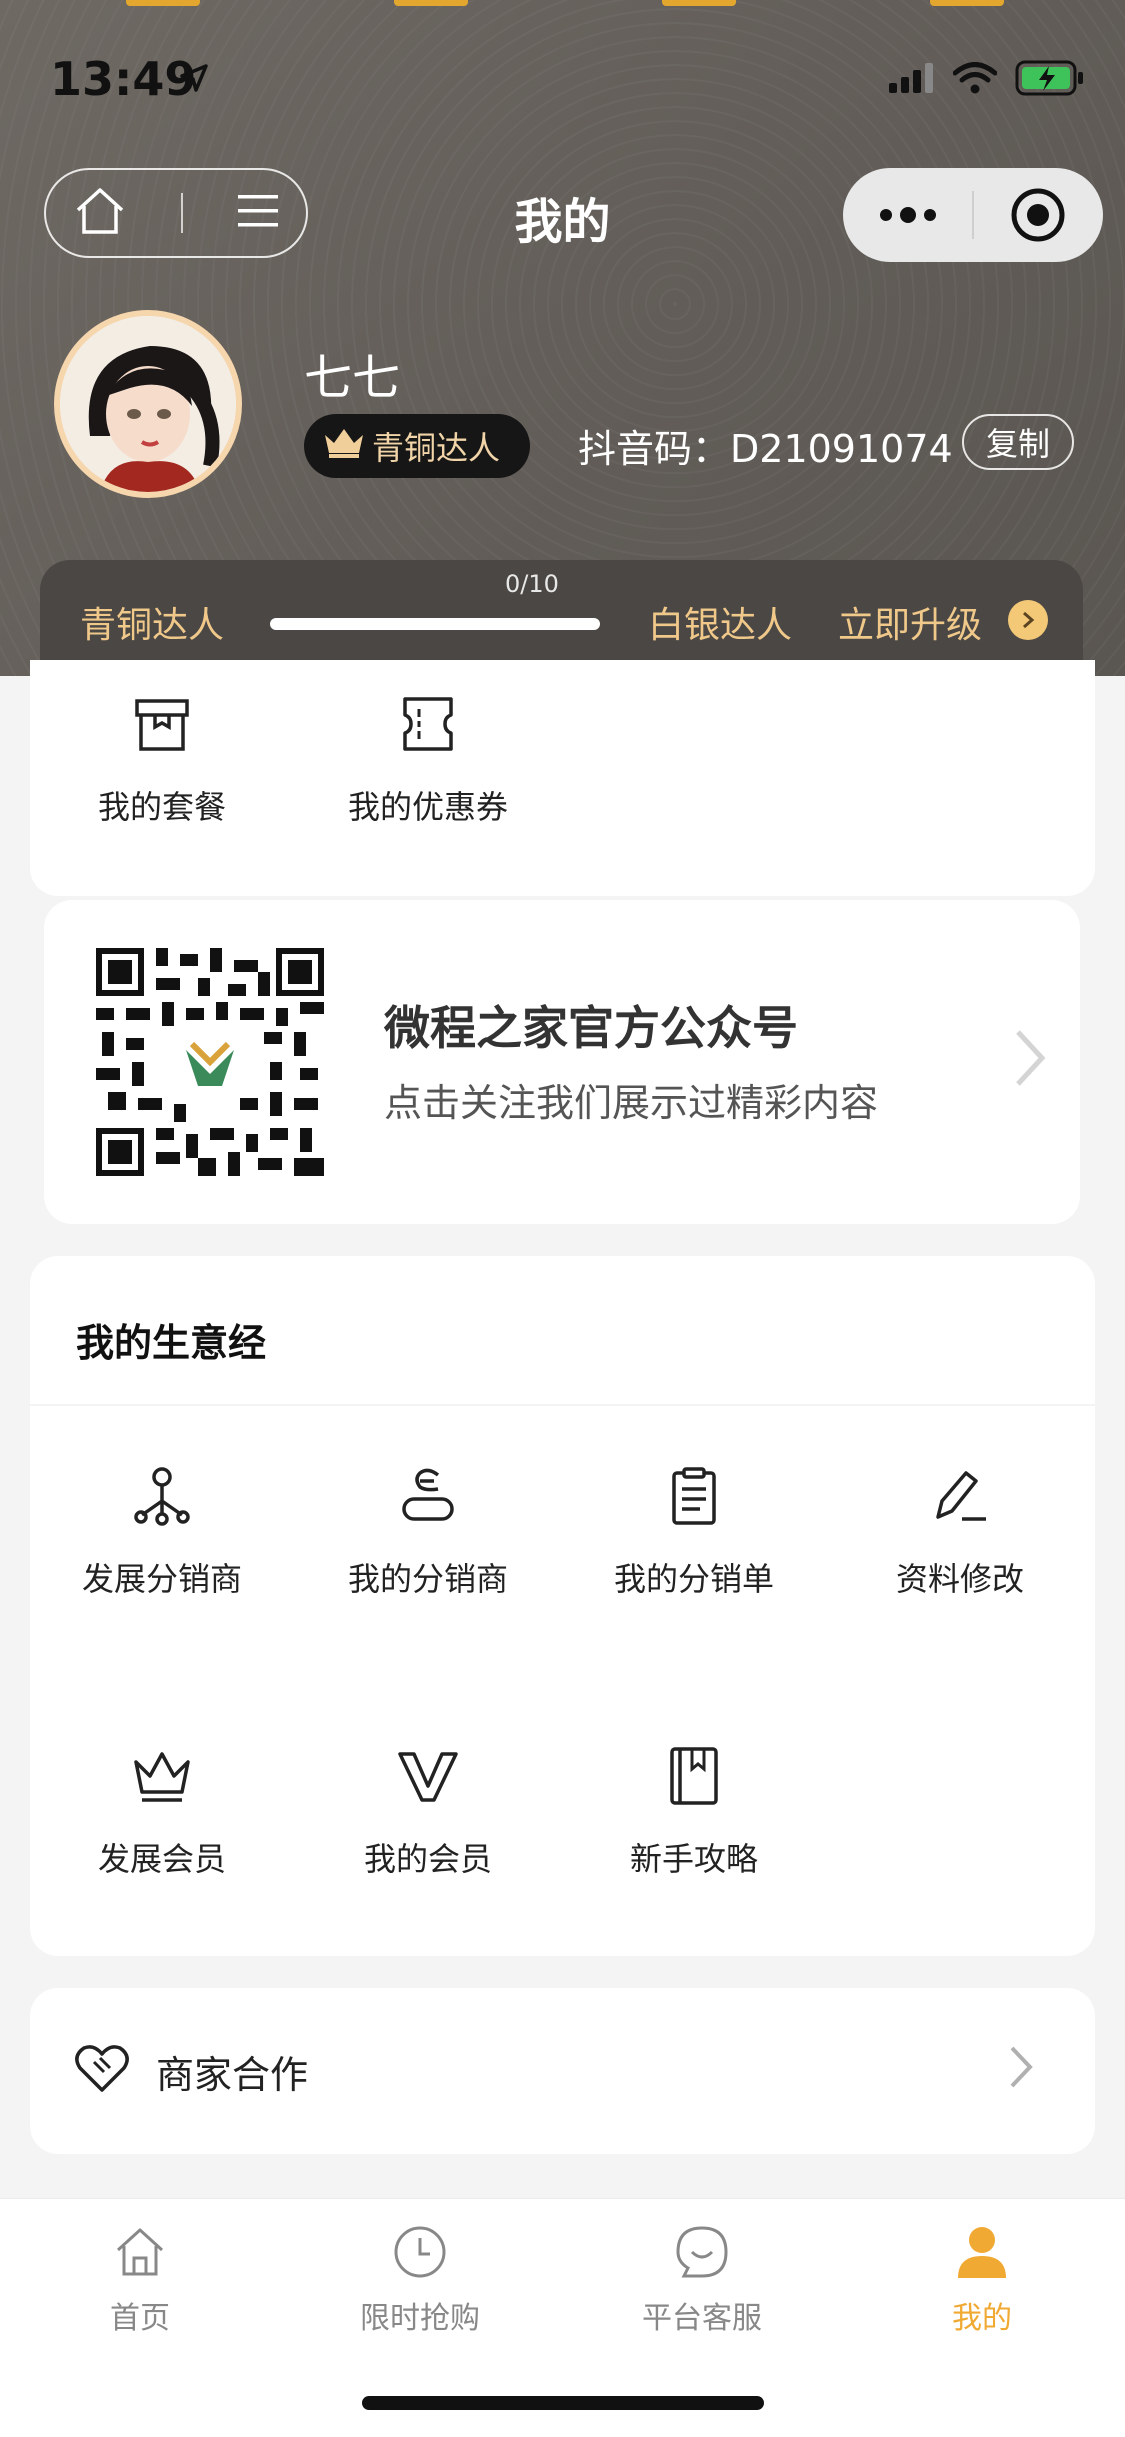  I want to click on business-item-my-distributors: 我的分销商, so click(428, 1528).